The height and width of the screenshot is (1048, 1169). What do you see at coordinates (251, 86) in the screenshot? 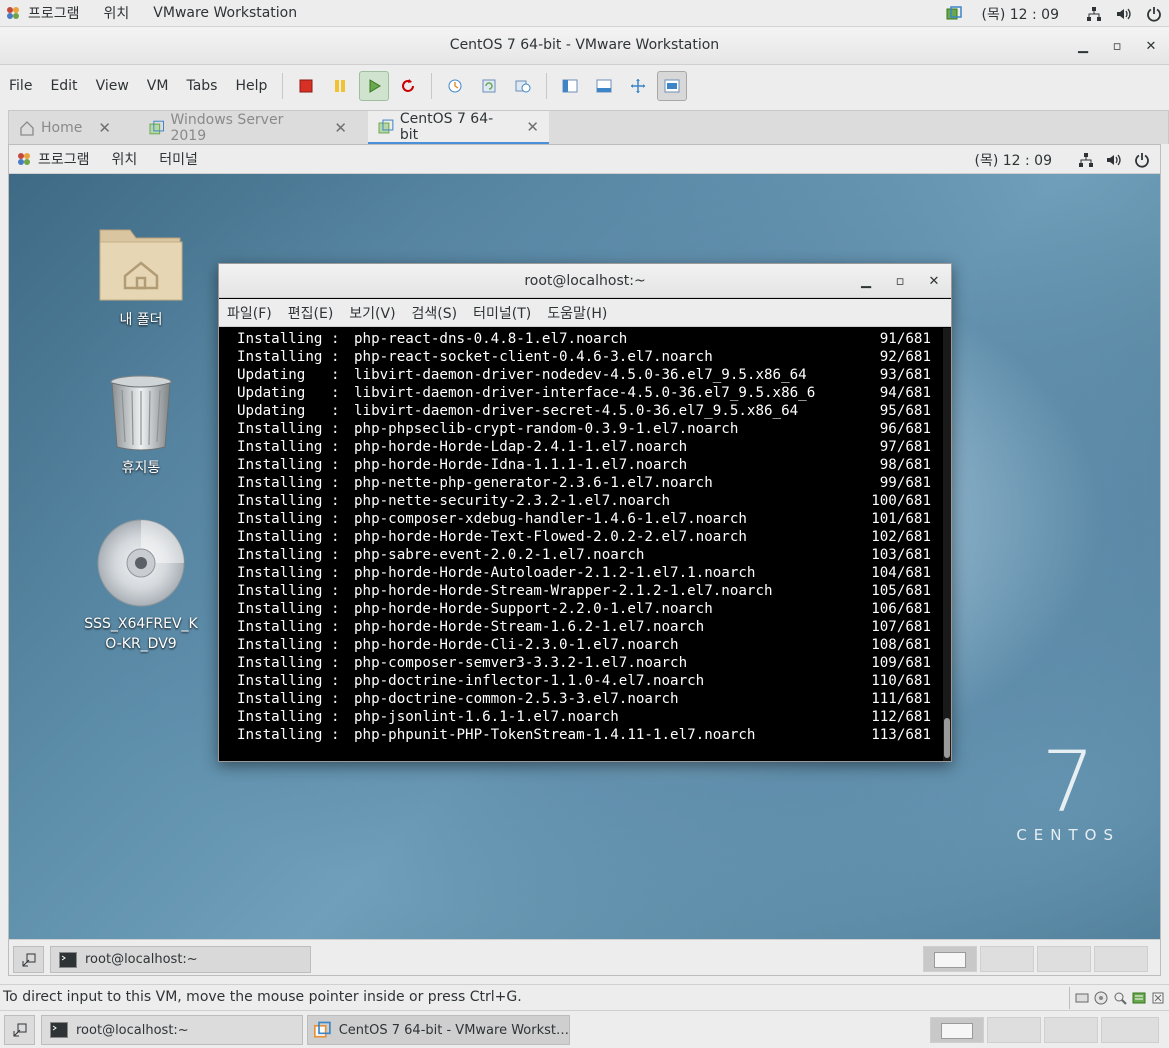
I see `menu-help: Help` at bounding box center [251, 86].